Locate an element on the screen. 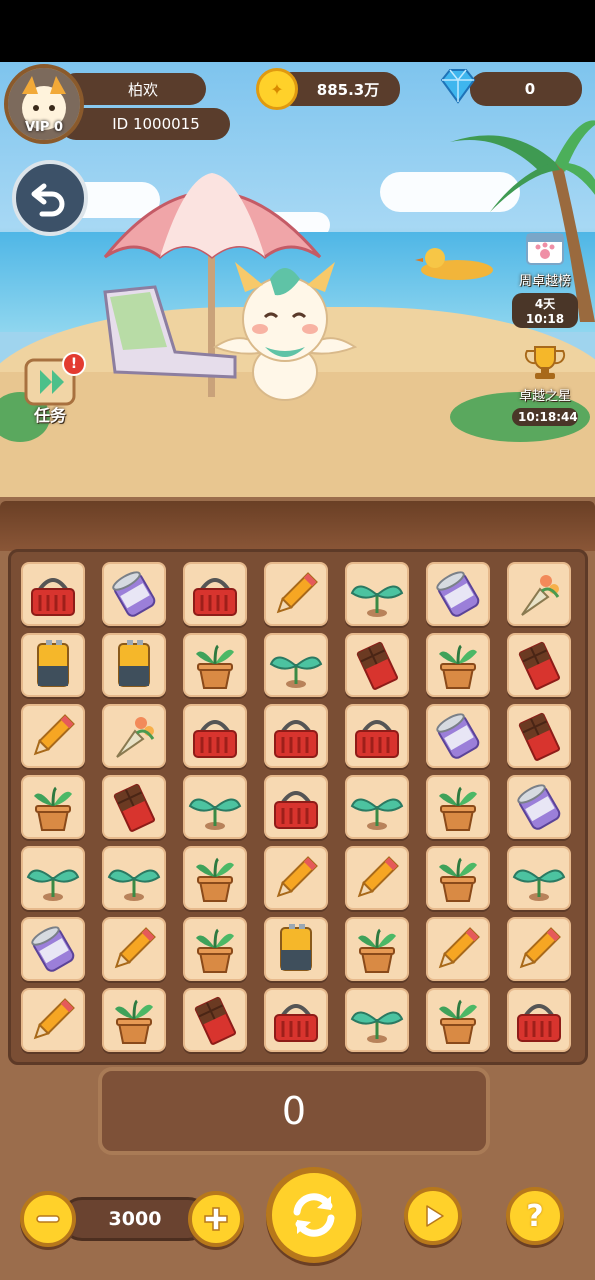 Image resolution: width=595 pixels, height=1280 pixels. coin-balance: 885.3万 is located at coordinates (348, 89).